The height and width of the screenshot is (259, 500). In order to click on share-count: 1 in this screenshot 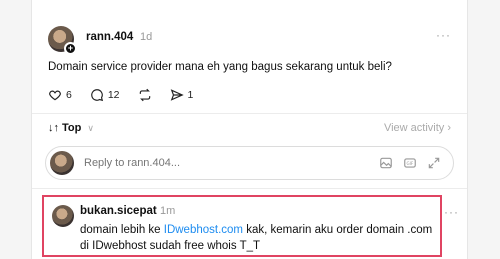, I will do `click(190, 95)`.